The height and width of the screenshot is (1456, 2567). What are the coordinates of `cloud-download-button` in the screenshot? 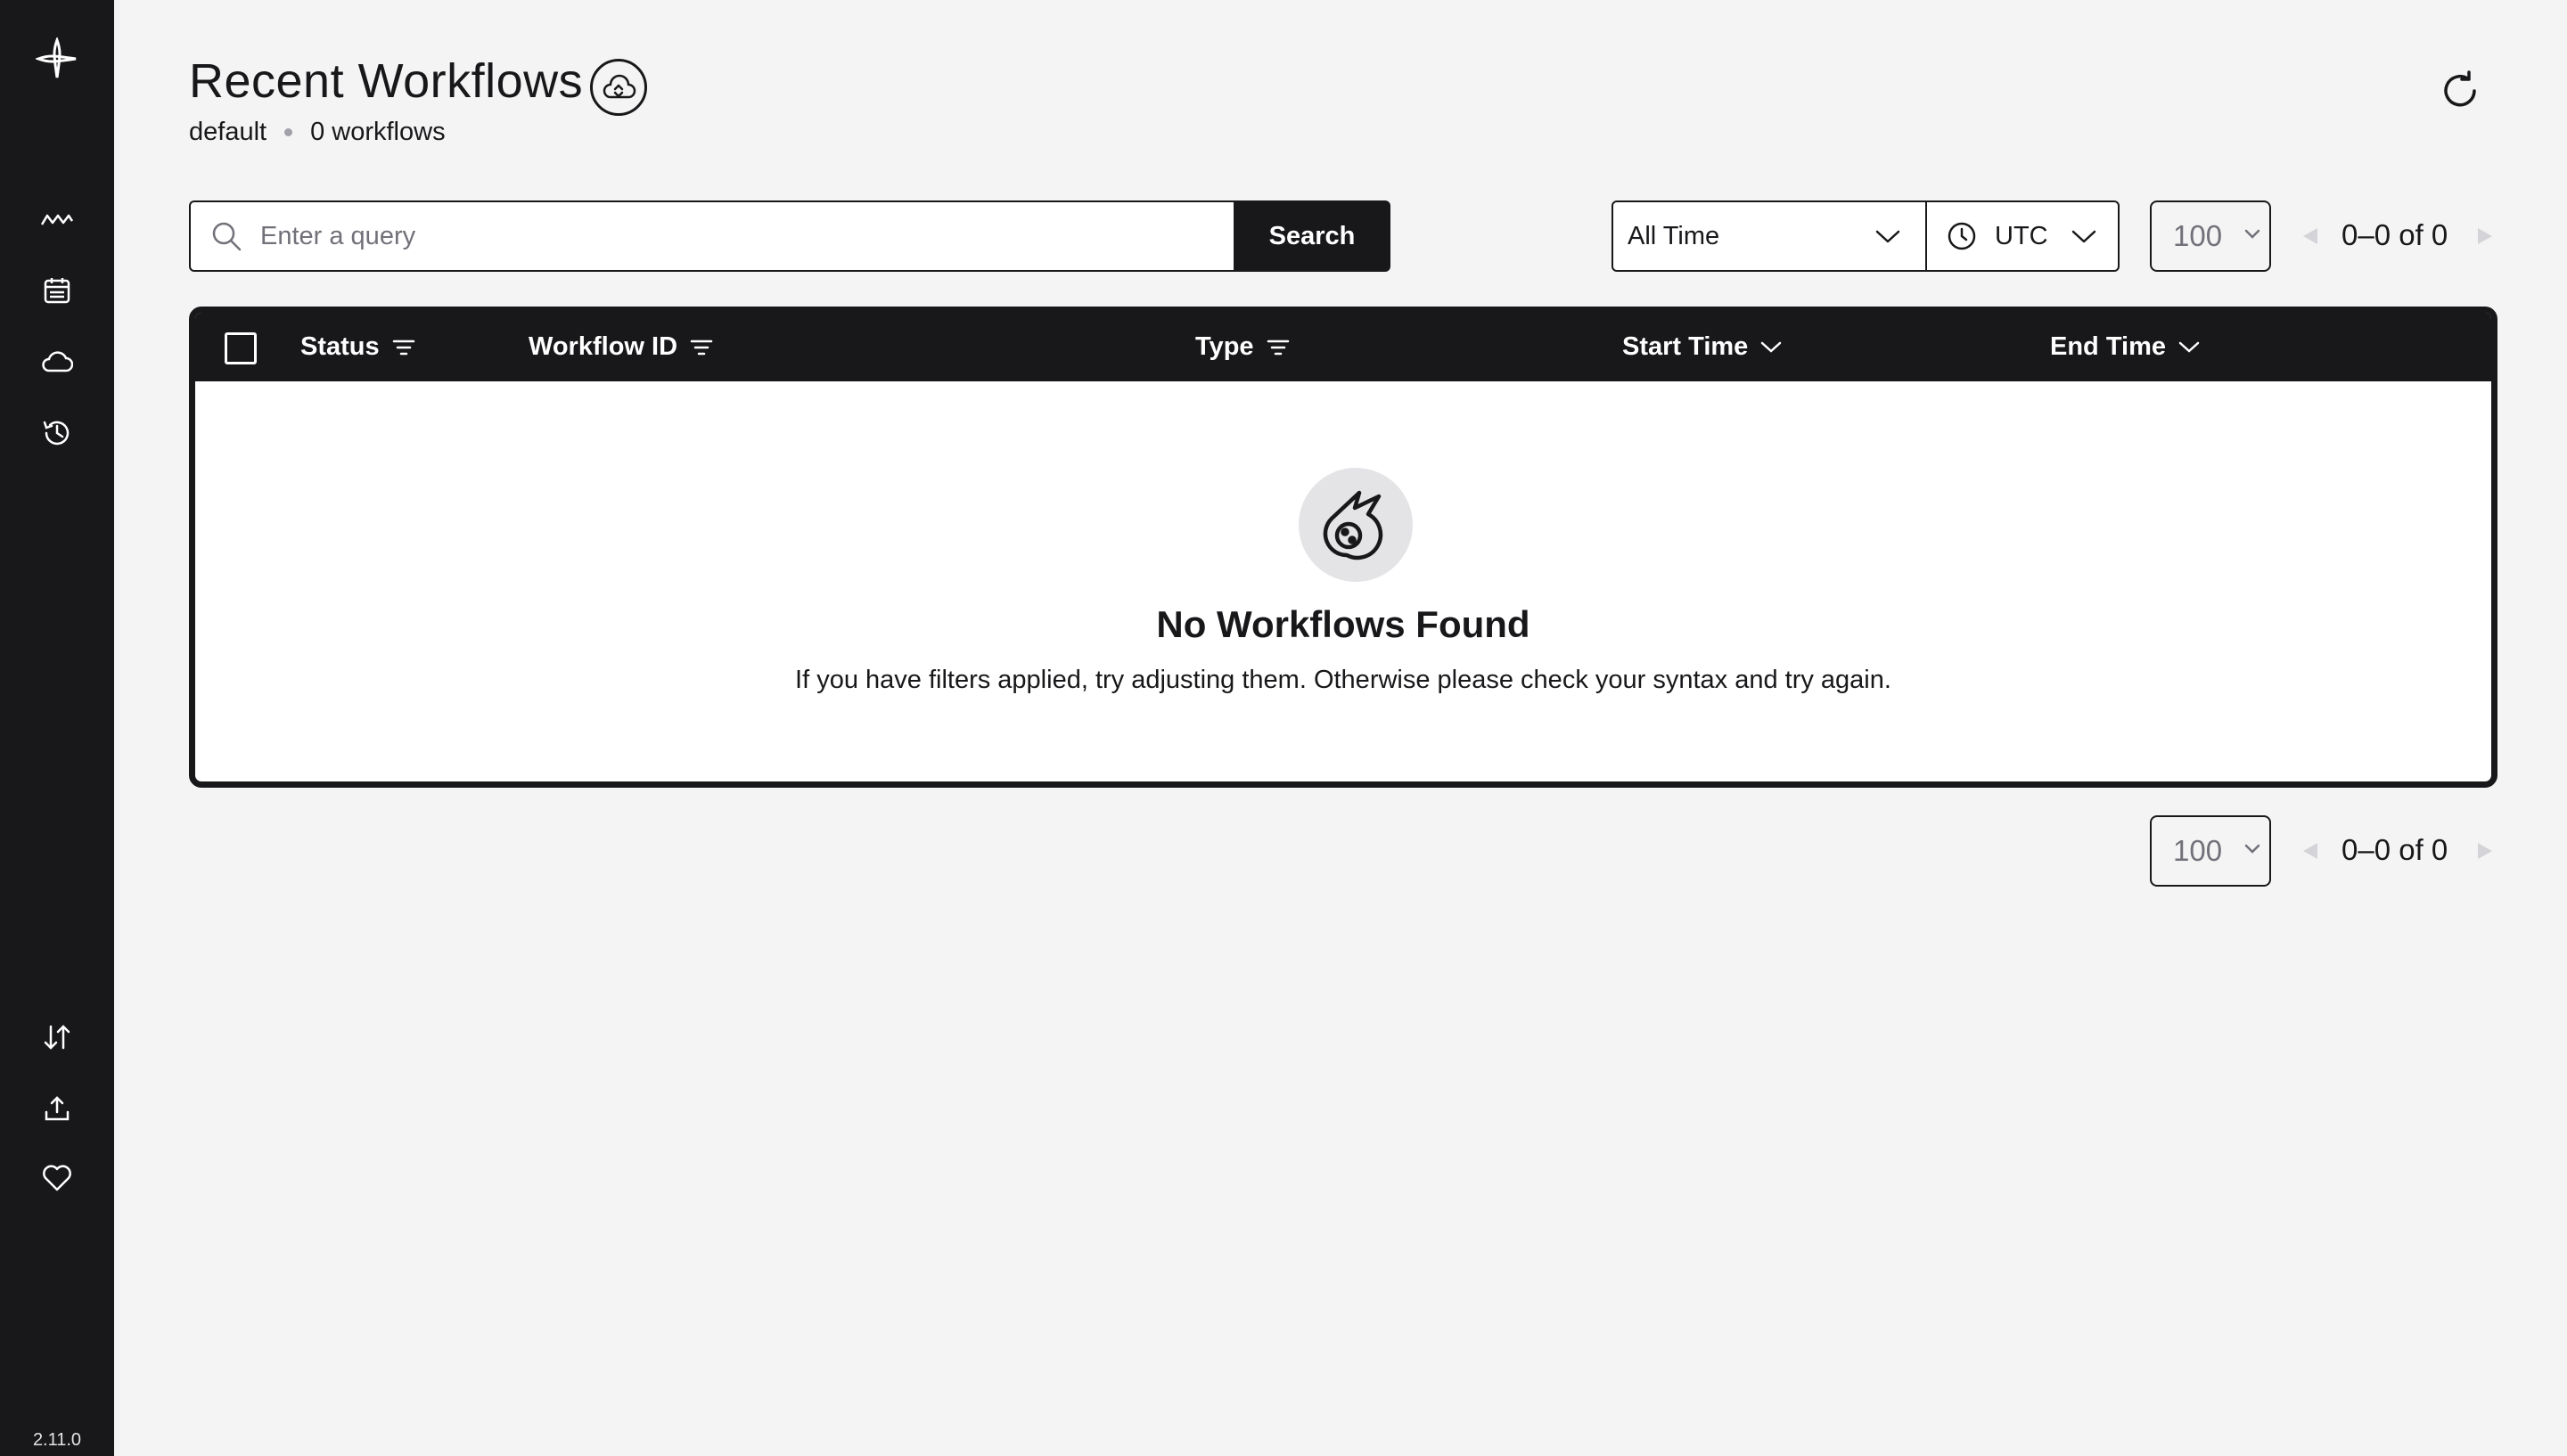 It's located at (619, 87).